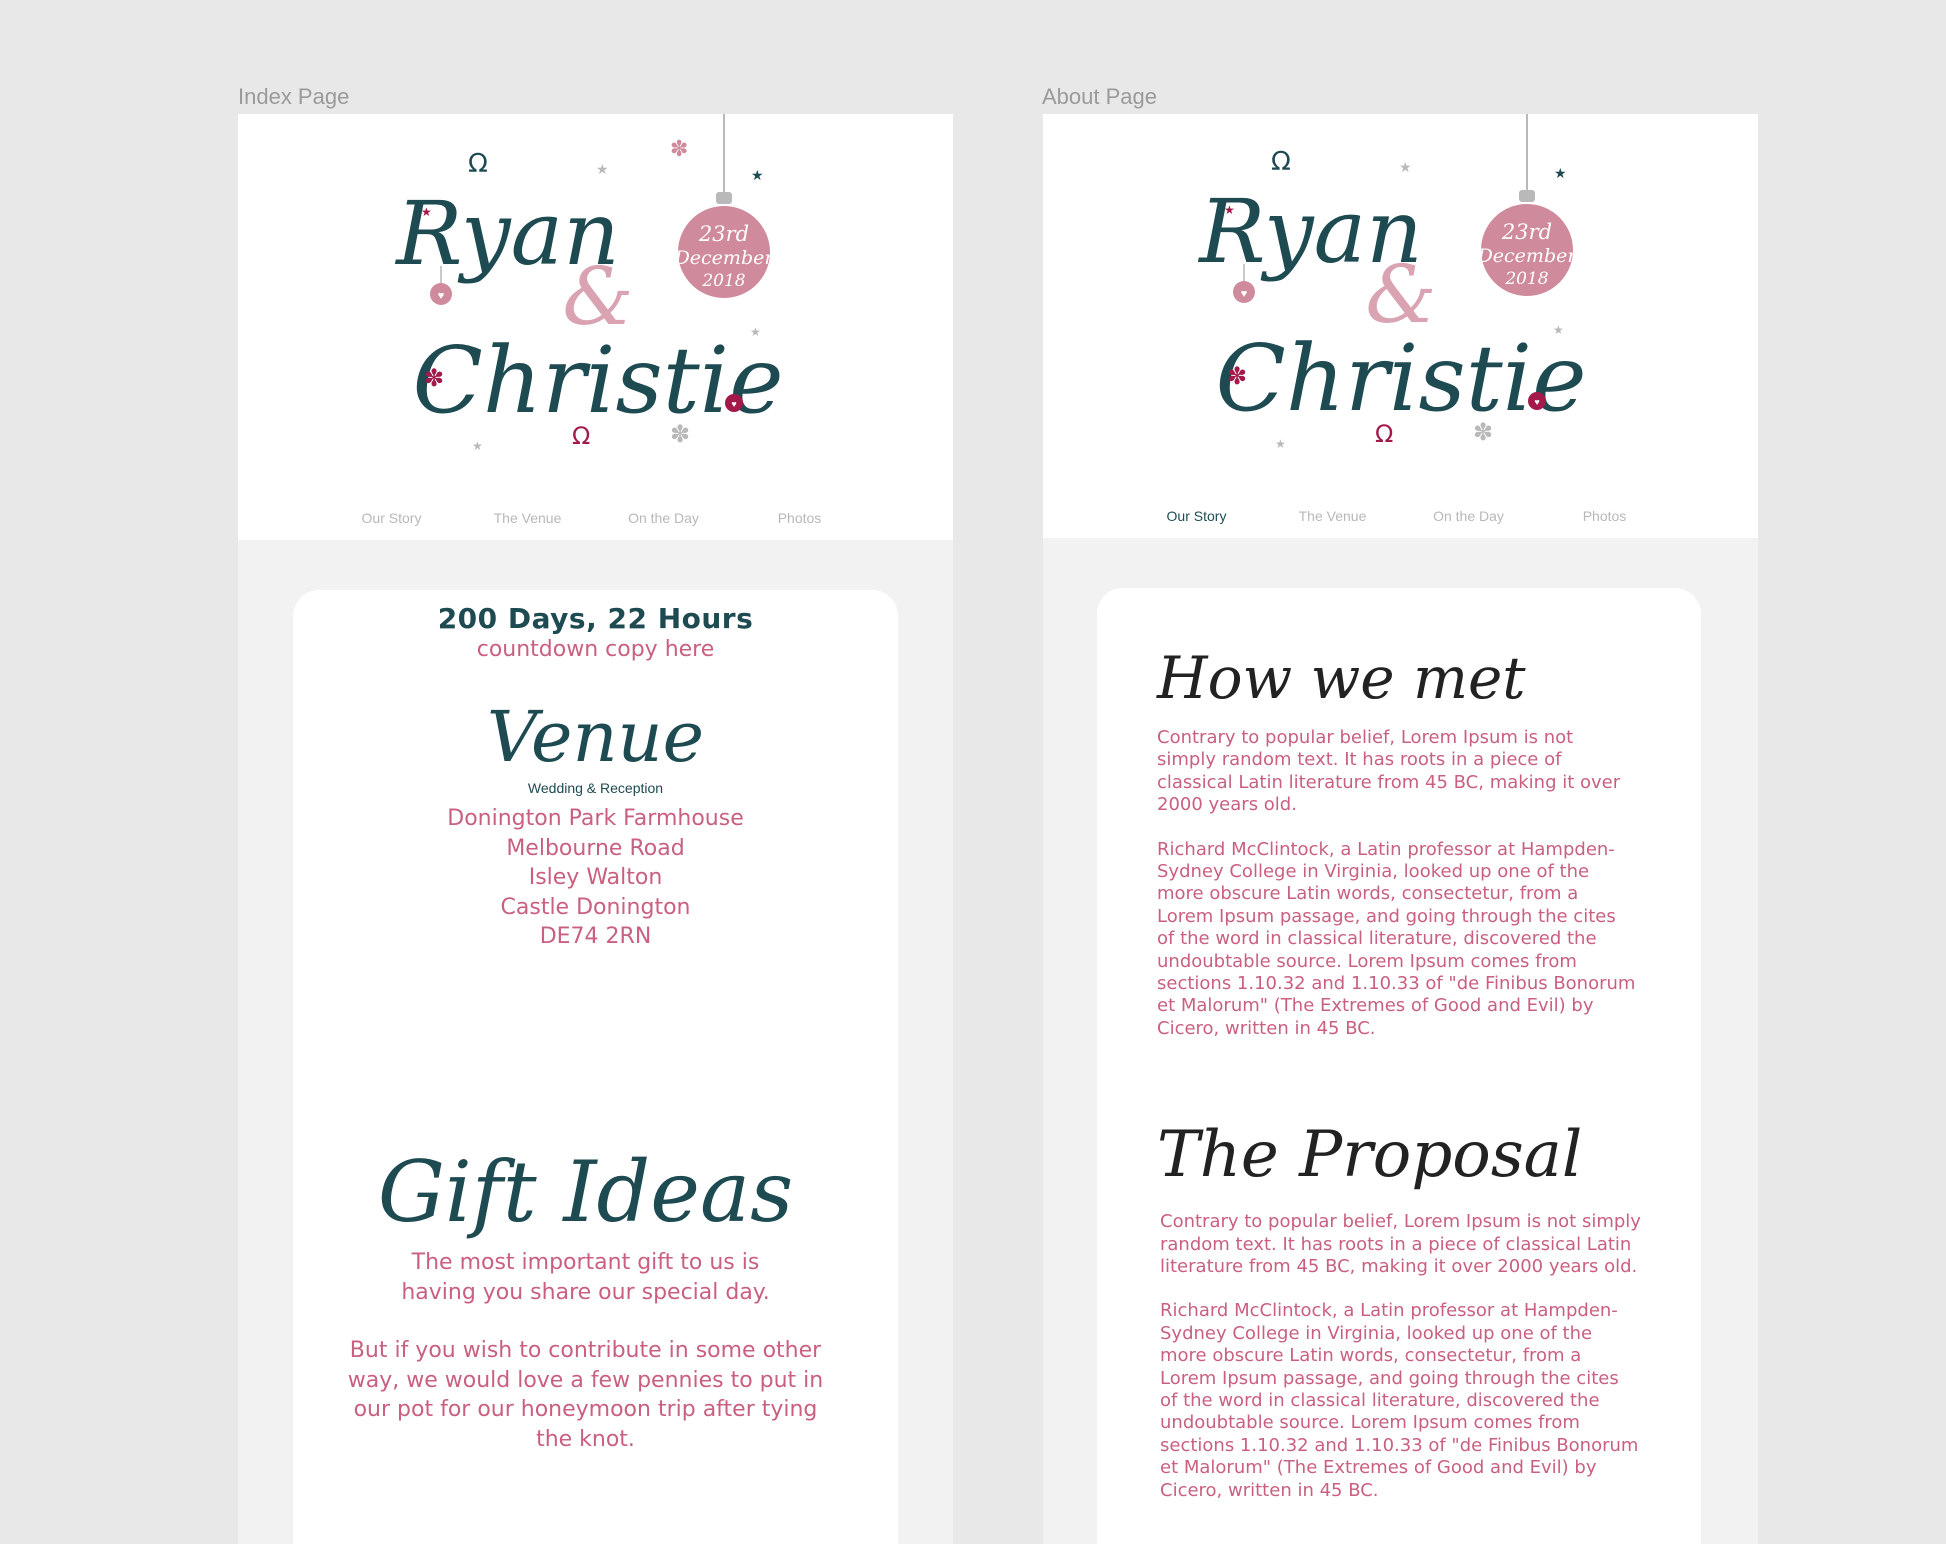 Image resolution: width=1946 pixels, height=1544 pixels. I want to click on venue-subheading: Wedding & Reception, so click(595, 788).